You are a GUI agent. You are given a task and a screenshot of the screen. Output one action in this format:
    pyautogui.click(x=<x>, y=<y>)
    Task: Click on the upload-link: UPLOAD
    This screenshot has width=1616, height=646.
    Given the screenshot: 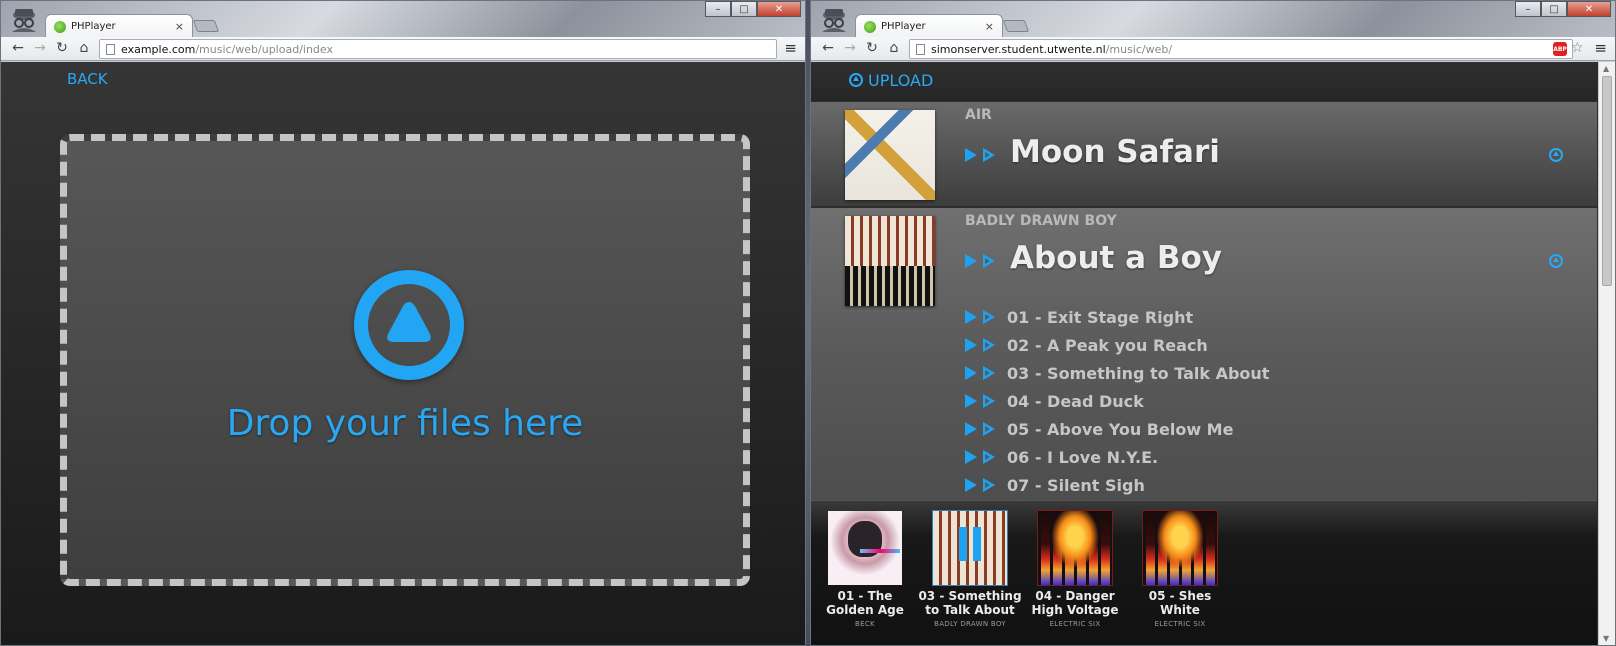 What is the action you would take?
    pyautogui.click(x=900, y=80)
    